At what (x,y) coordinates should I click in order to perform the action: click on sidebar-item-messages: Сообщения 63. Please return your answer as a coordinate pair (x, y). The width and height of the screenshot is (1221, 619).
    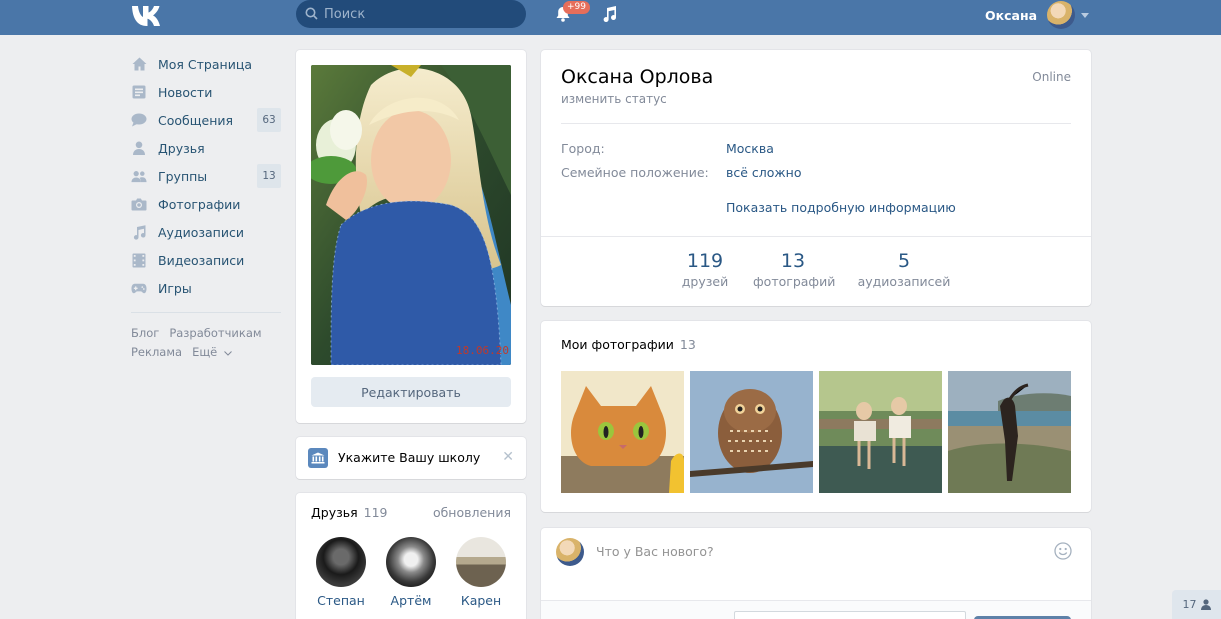
    Looking at the image, I should click on (206, 120).